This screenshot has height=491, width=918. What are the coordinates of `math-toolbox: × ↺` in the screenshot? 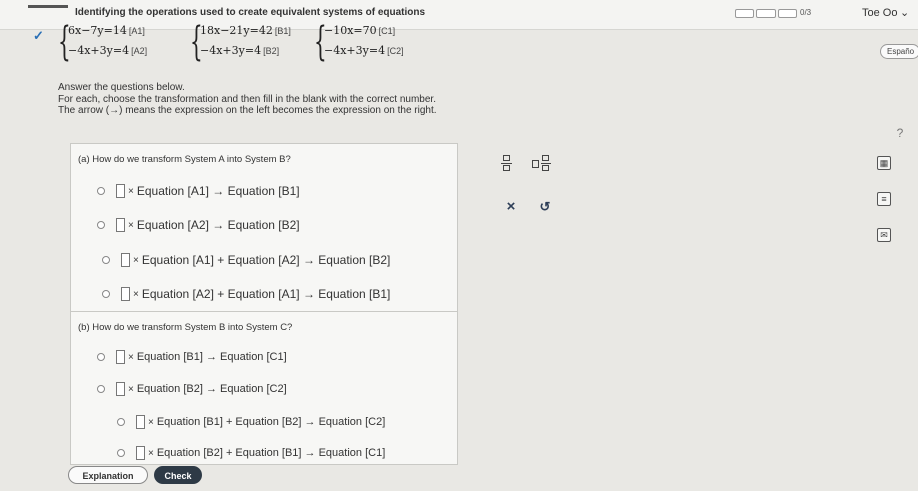 It's located at (535, 192).